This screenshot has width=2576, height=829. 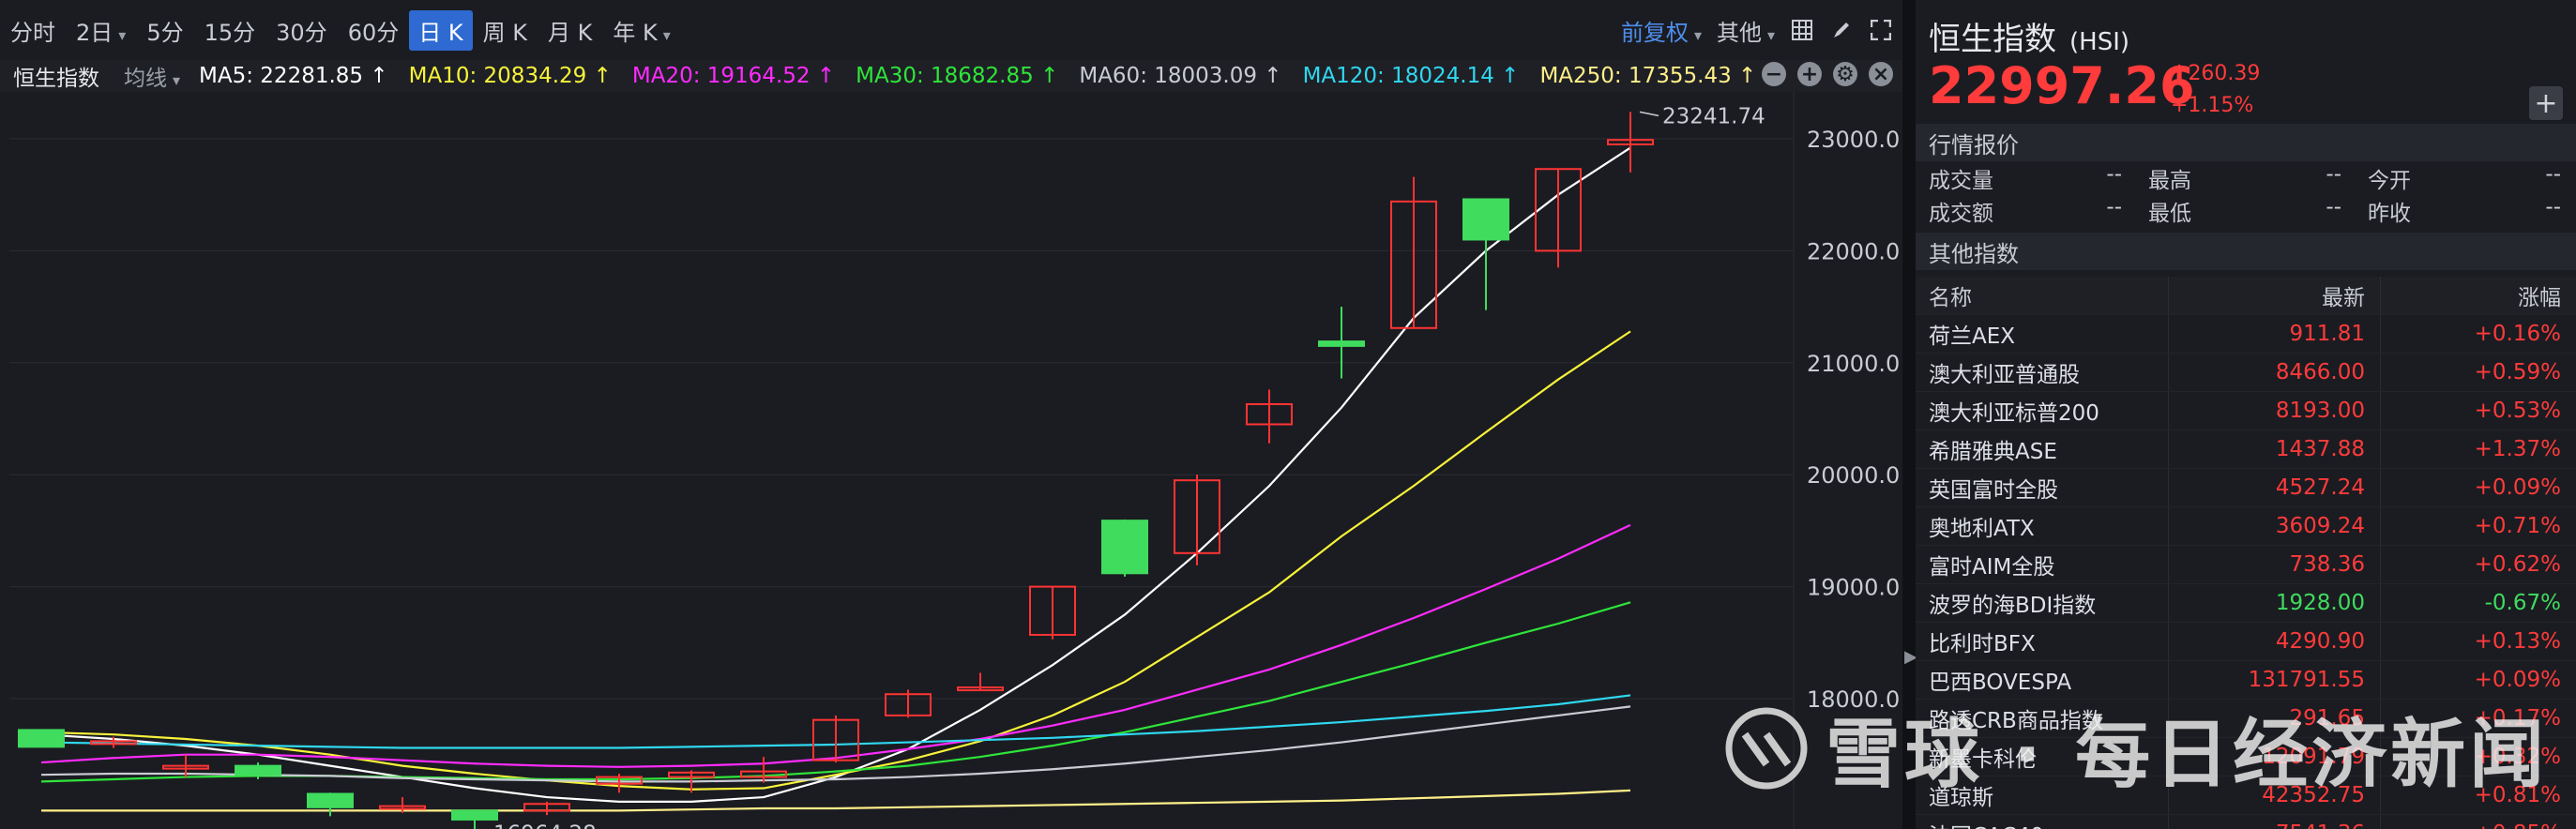 I want to click on period-tab-intraday: 分时, so click(x=33, y=30).